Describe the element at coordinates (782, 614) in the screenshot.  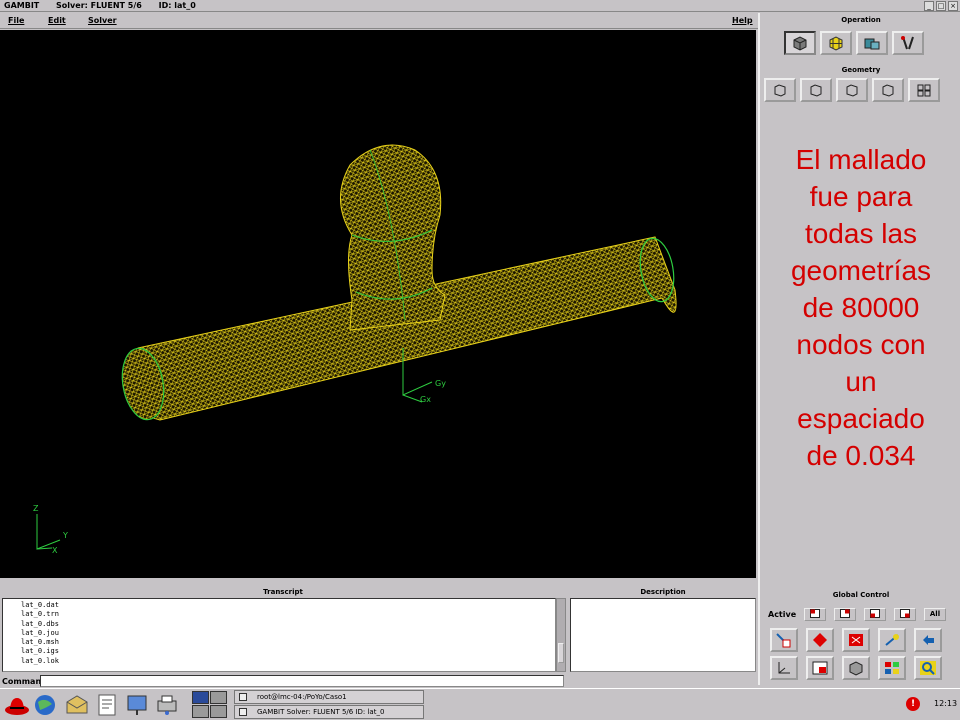
I see `active-label: Active` at that location.